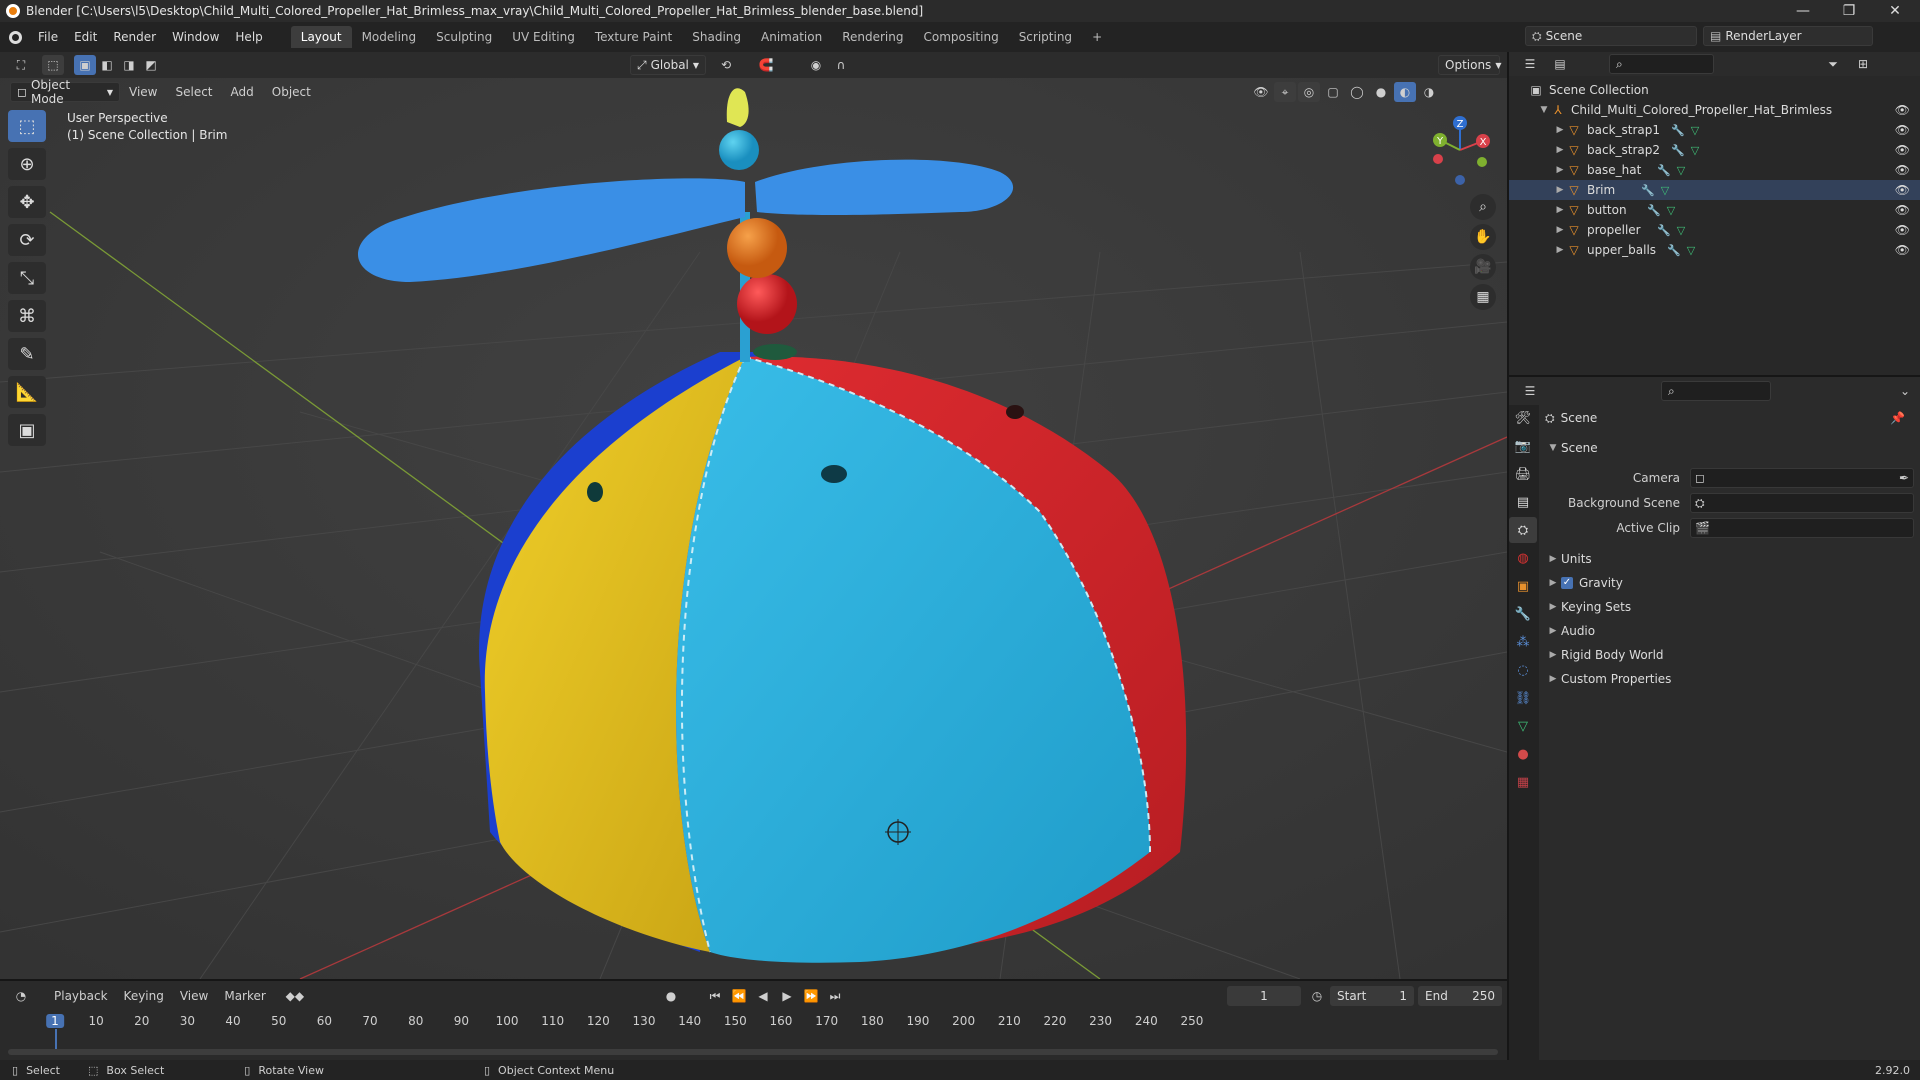  Describe the element at coordinates (27, 164) in the screenshot. I see `cursor-tool-icon: ⊕` at that location.